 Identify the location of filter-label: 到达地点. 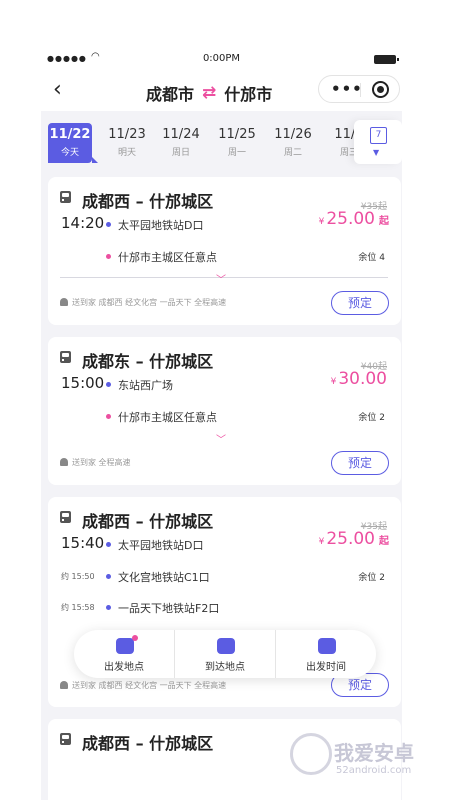
(225, 667).